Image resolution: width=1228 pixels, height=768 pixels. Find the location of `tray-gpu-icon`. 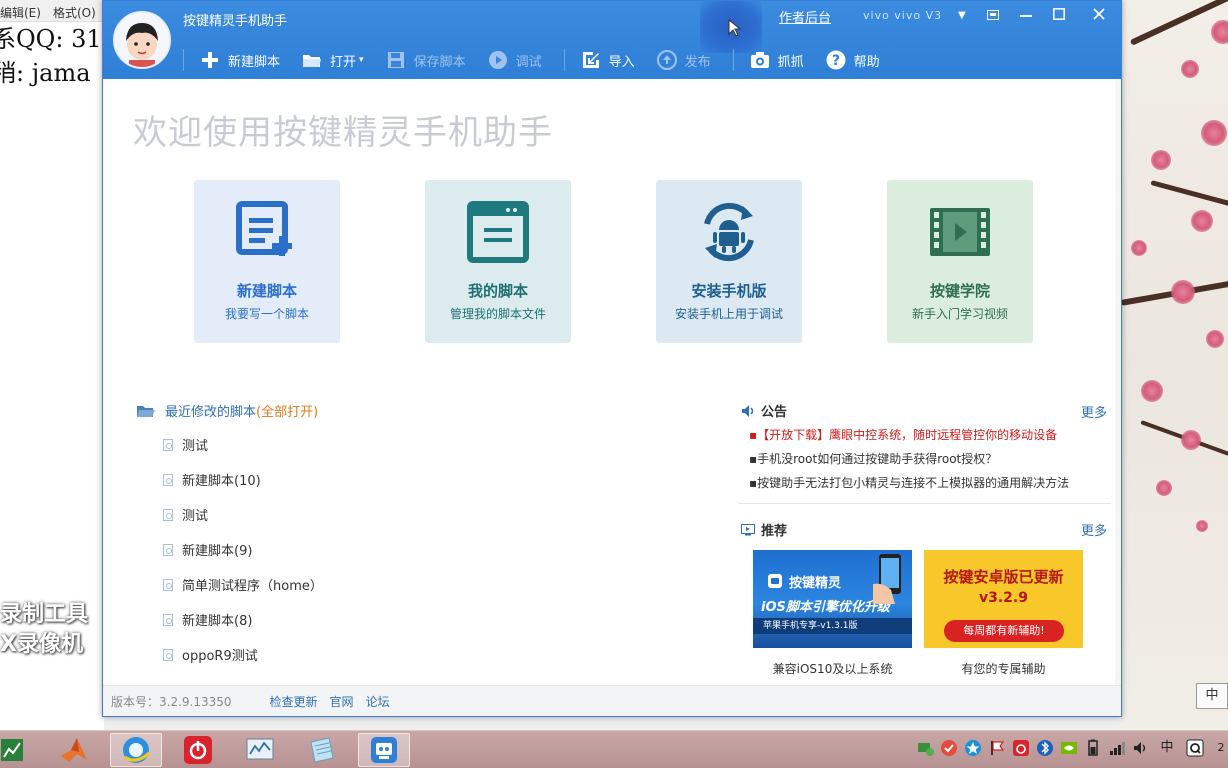

tray-gpu-icon is located at coordinates (1069, 748).